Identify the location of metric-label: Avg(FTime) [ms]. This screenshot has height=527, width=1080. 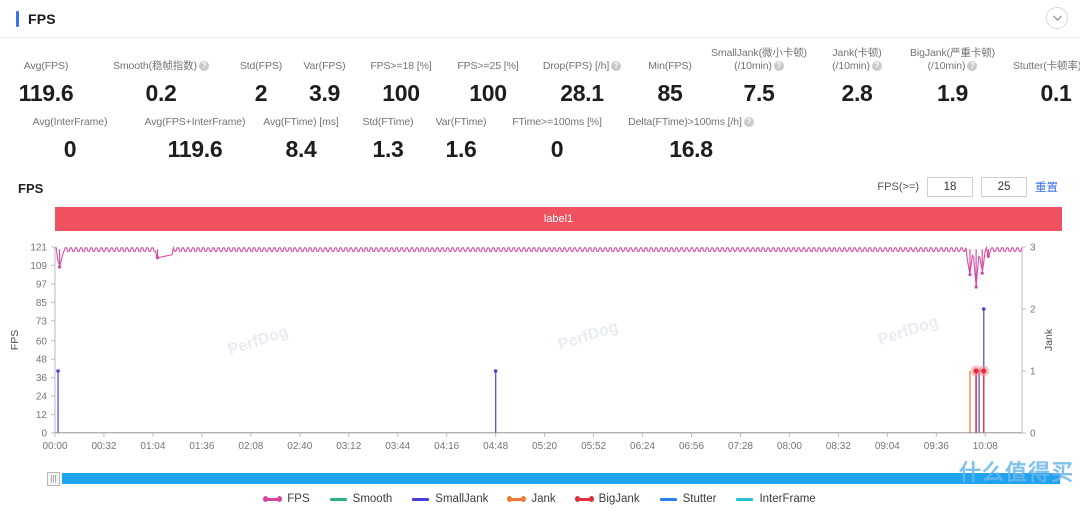
(301, 122).